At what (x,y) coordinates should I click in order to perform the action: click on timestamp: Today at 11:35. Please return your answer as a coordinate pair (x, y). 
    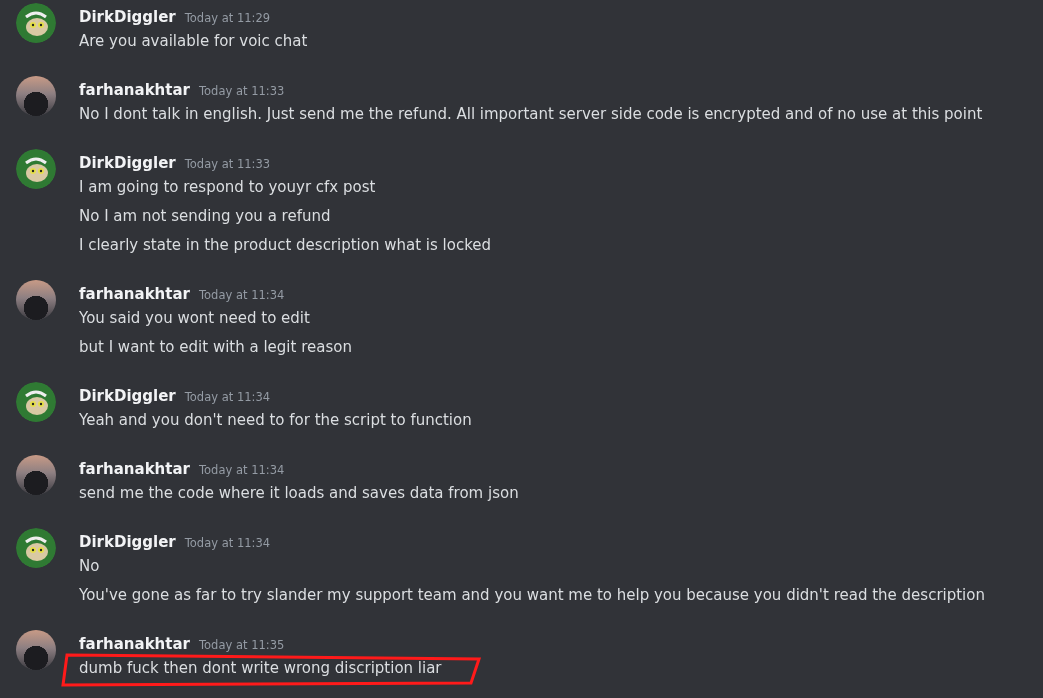
    Looking at the image, I should click on (242, 645).